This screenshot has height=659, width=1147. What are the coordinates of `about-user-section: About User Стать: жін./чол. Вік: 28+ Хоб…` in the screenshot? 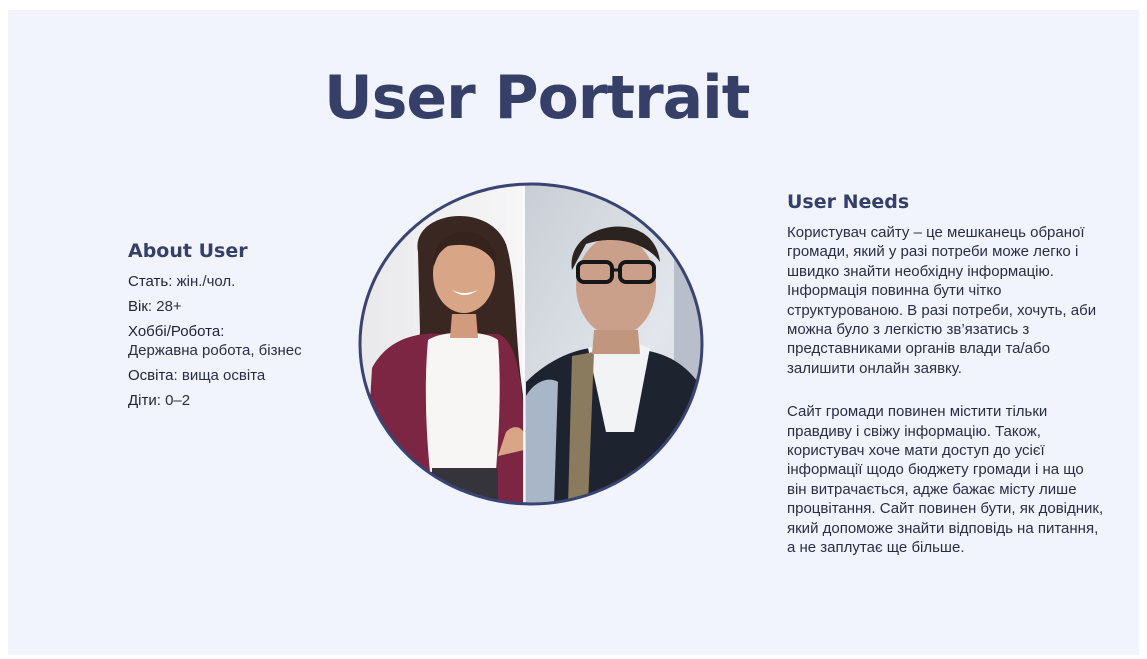 It's located at (228, 327).